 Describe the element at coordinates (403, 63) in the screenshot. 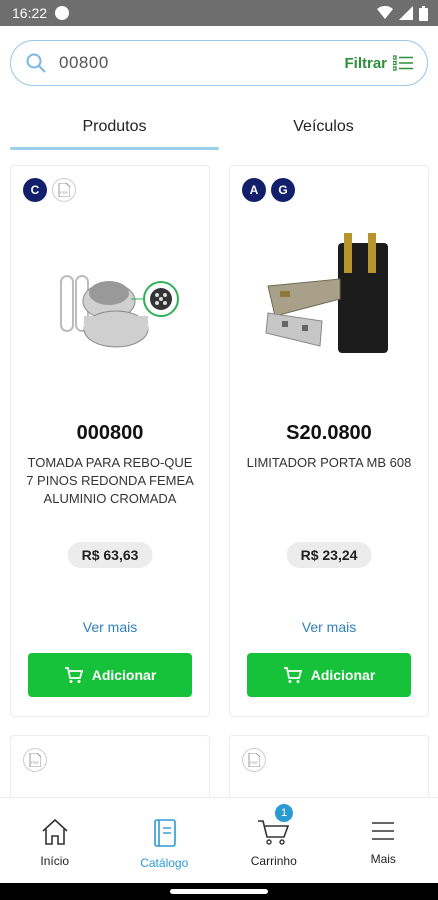

I see `filter-list-icon` at that location.